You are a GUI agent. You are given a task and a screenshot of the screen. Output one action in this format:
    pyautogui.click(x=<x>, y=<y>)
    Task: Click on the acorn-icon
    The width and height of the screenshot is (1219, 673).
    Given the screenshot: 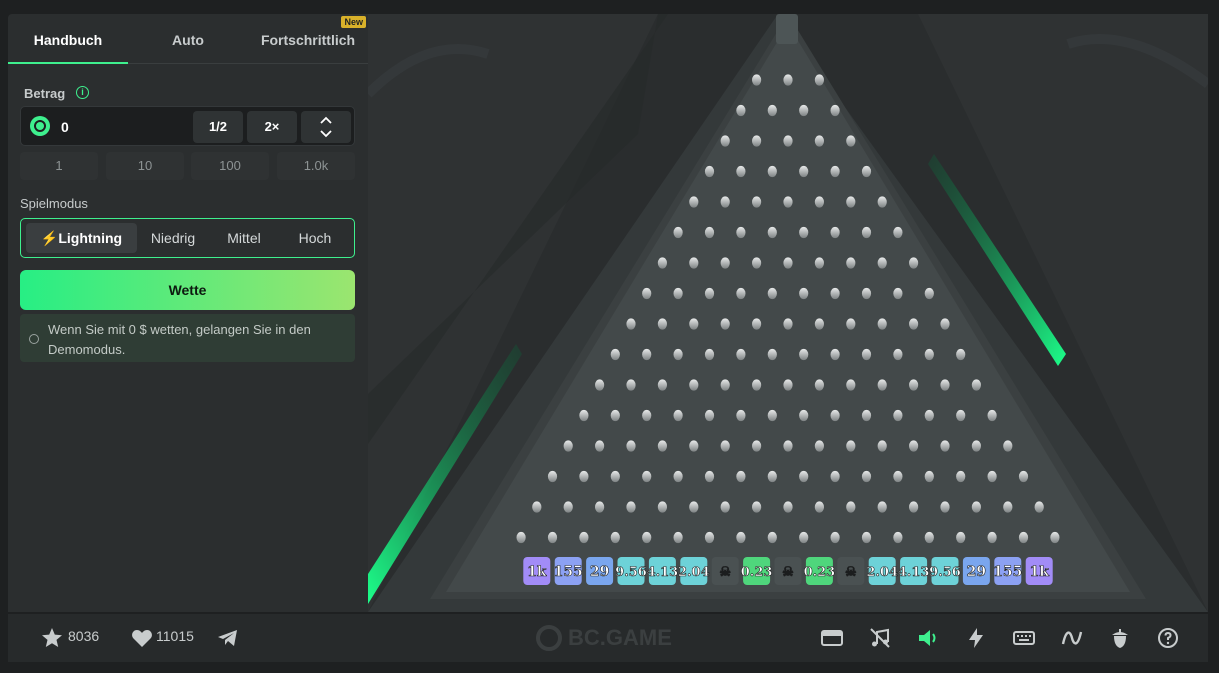 What is the action you would take?
    pyautogui.click(x=1120, y=638)
    